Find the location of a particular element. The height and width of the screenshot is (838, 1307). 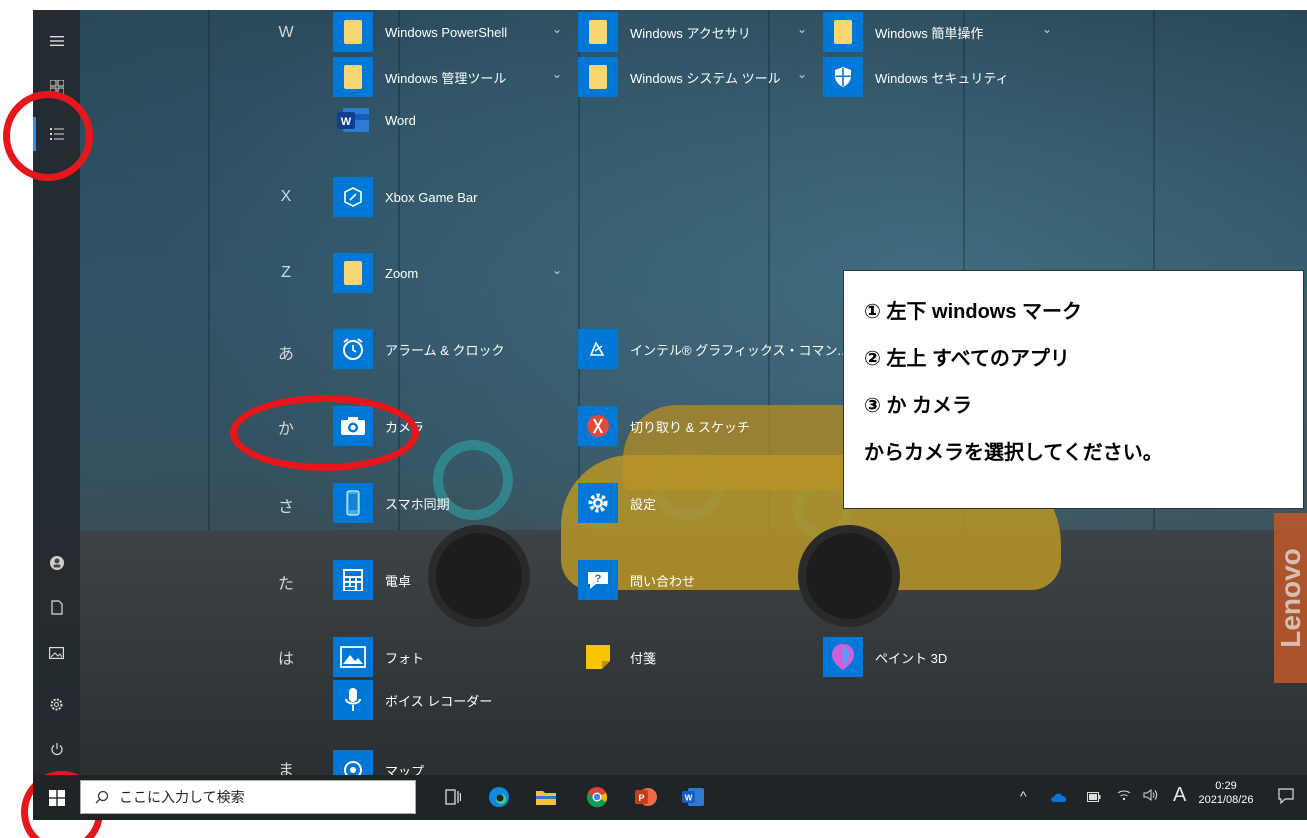

all-apps-list-icon is located at coordinates (56, 134).